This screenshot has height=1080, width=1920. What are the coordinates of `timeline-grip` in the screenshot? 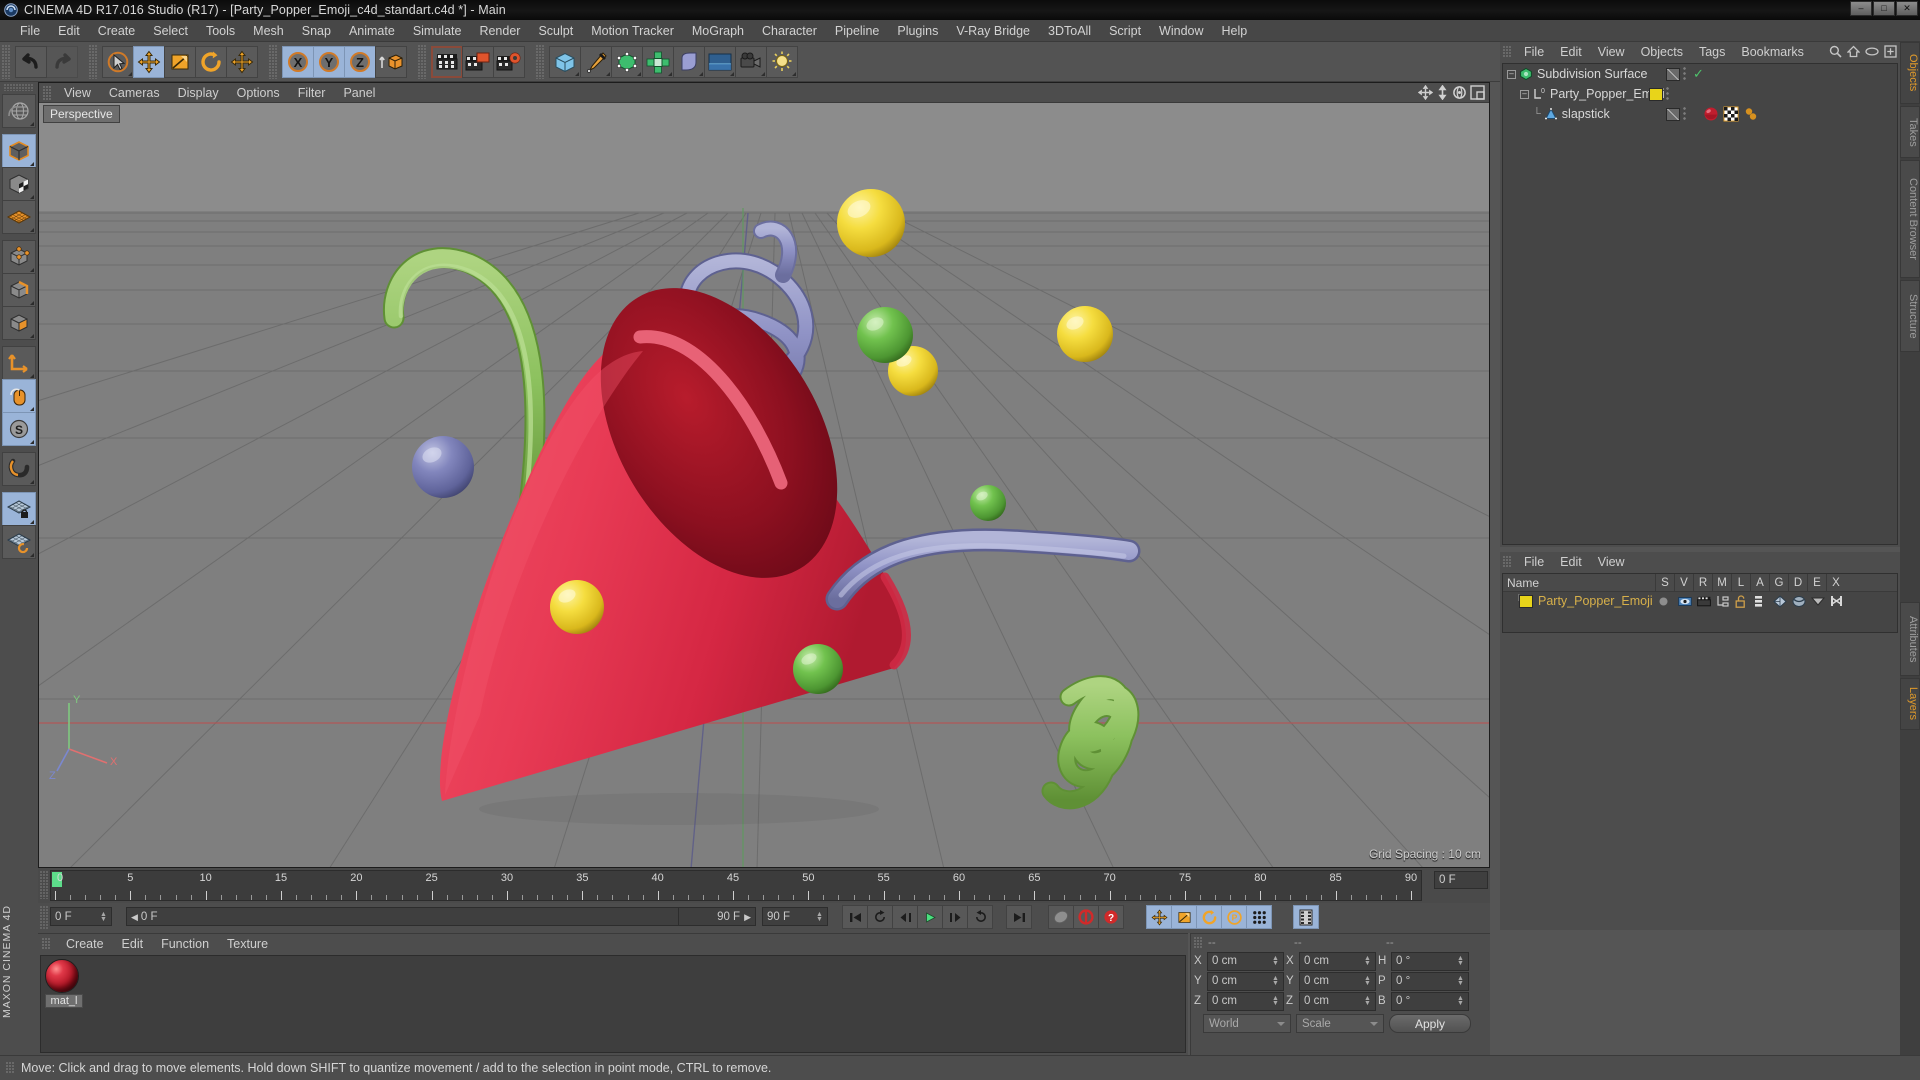 It's located at (44, 885).